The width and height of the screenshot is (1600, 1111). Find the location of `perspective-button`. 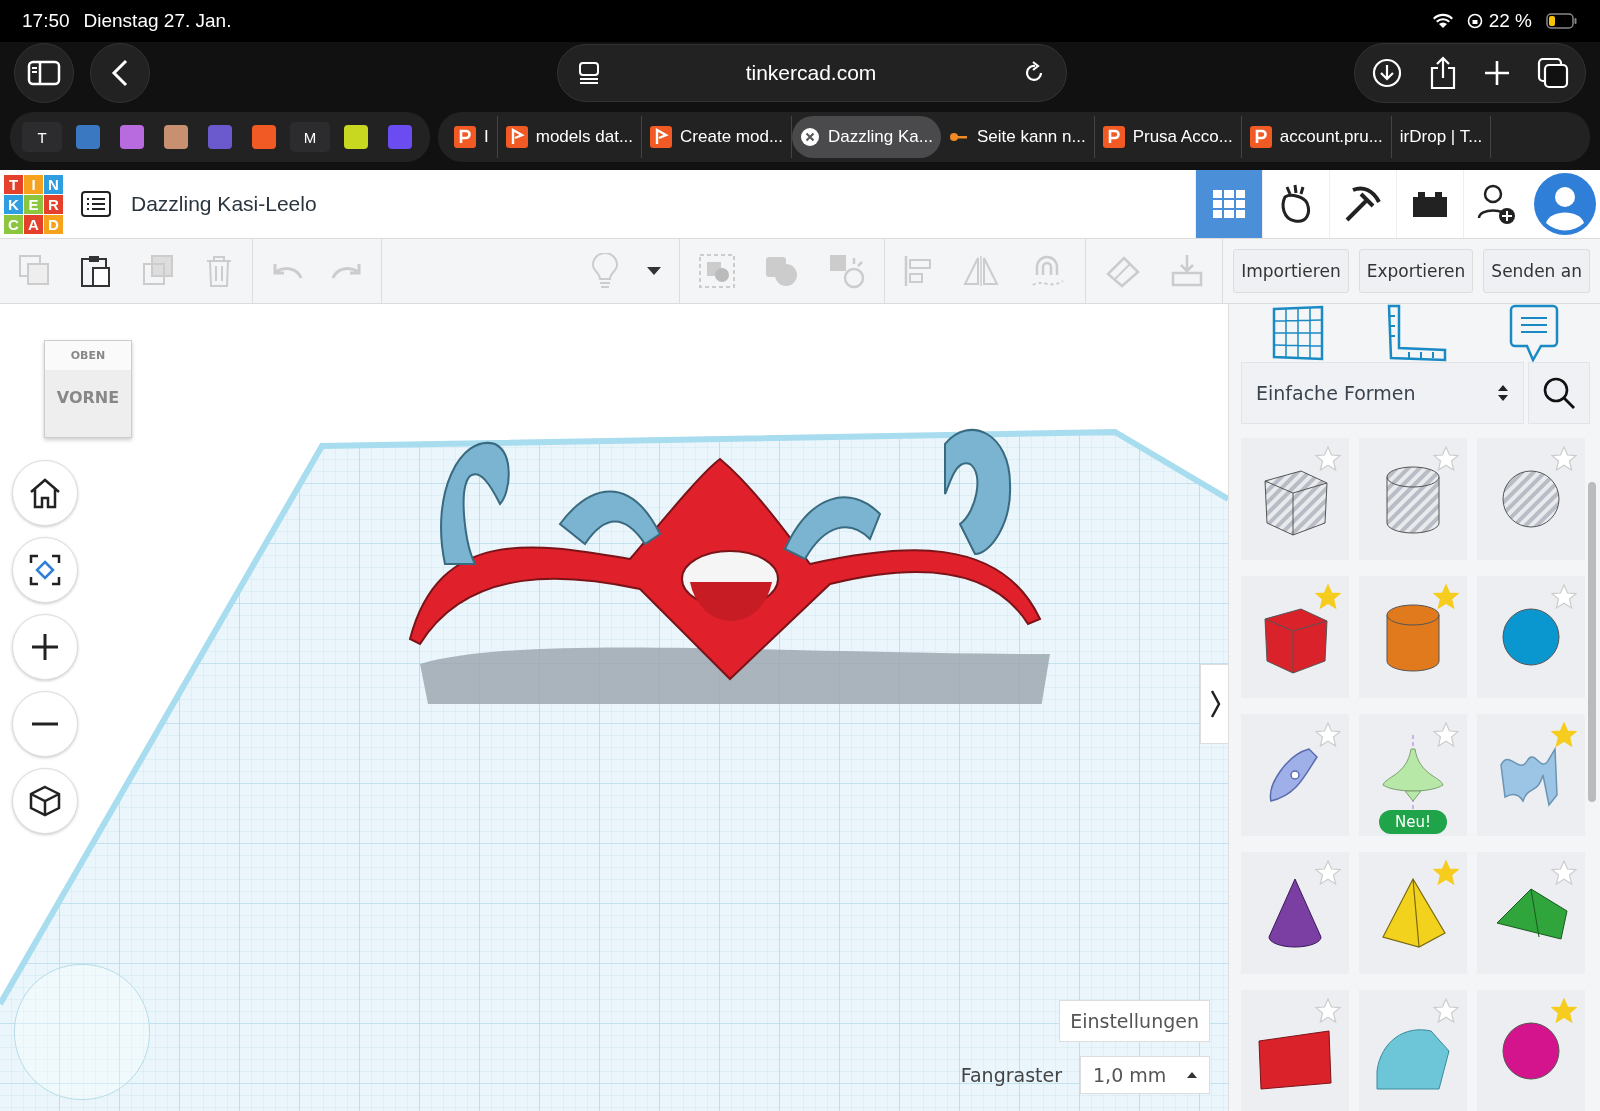

perspective-button is located at coordinates (45, 801).